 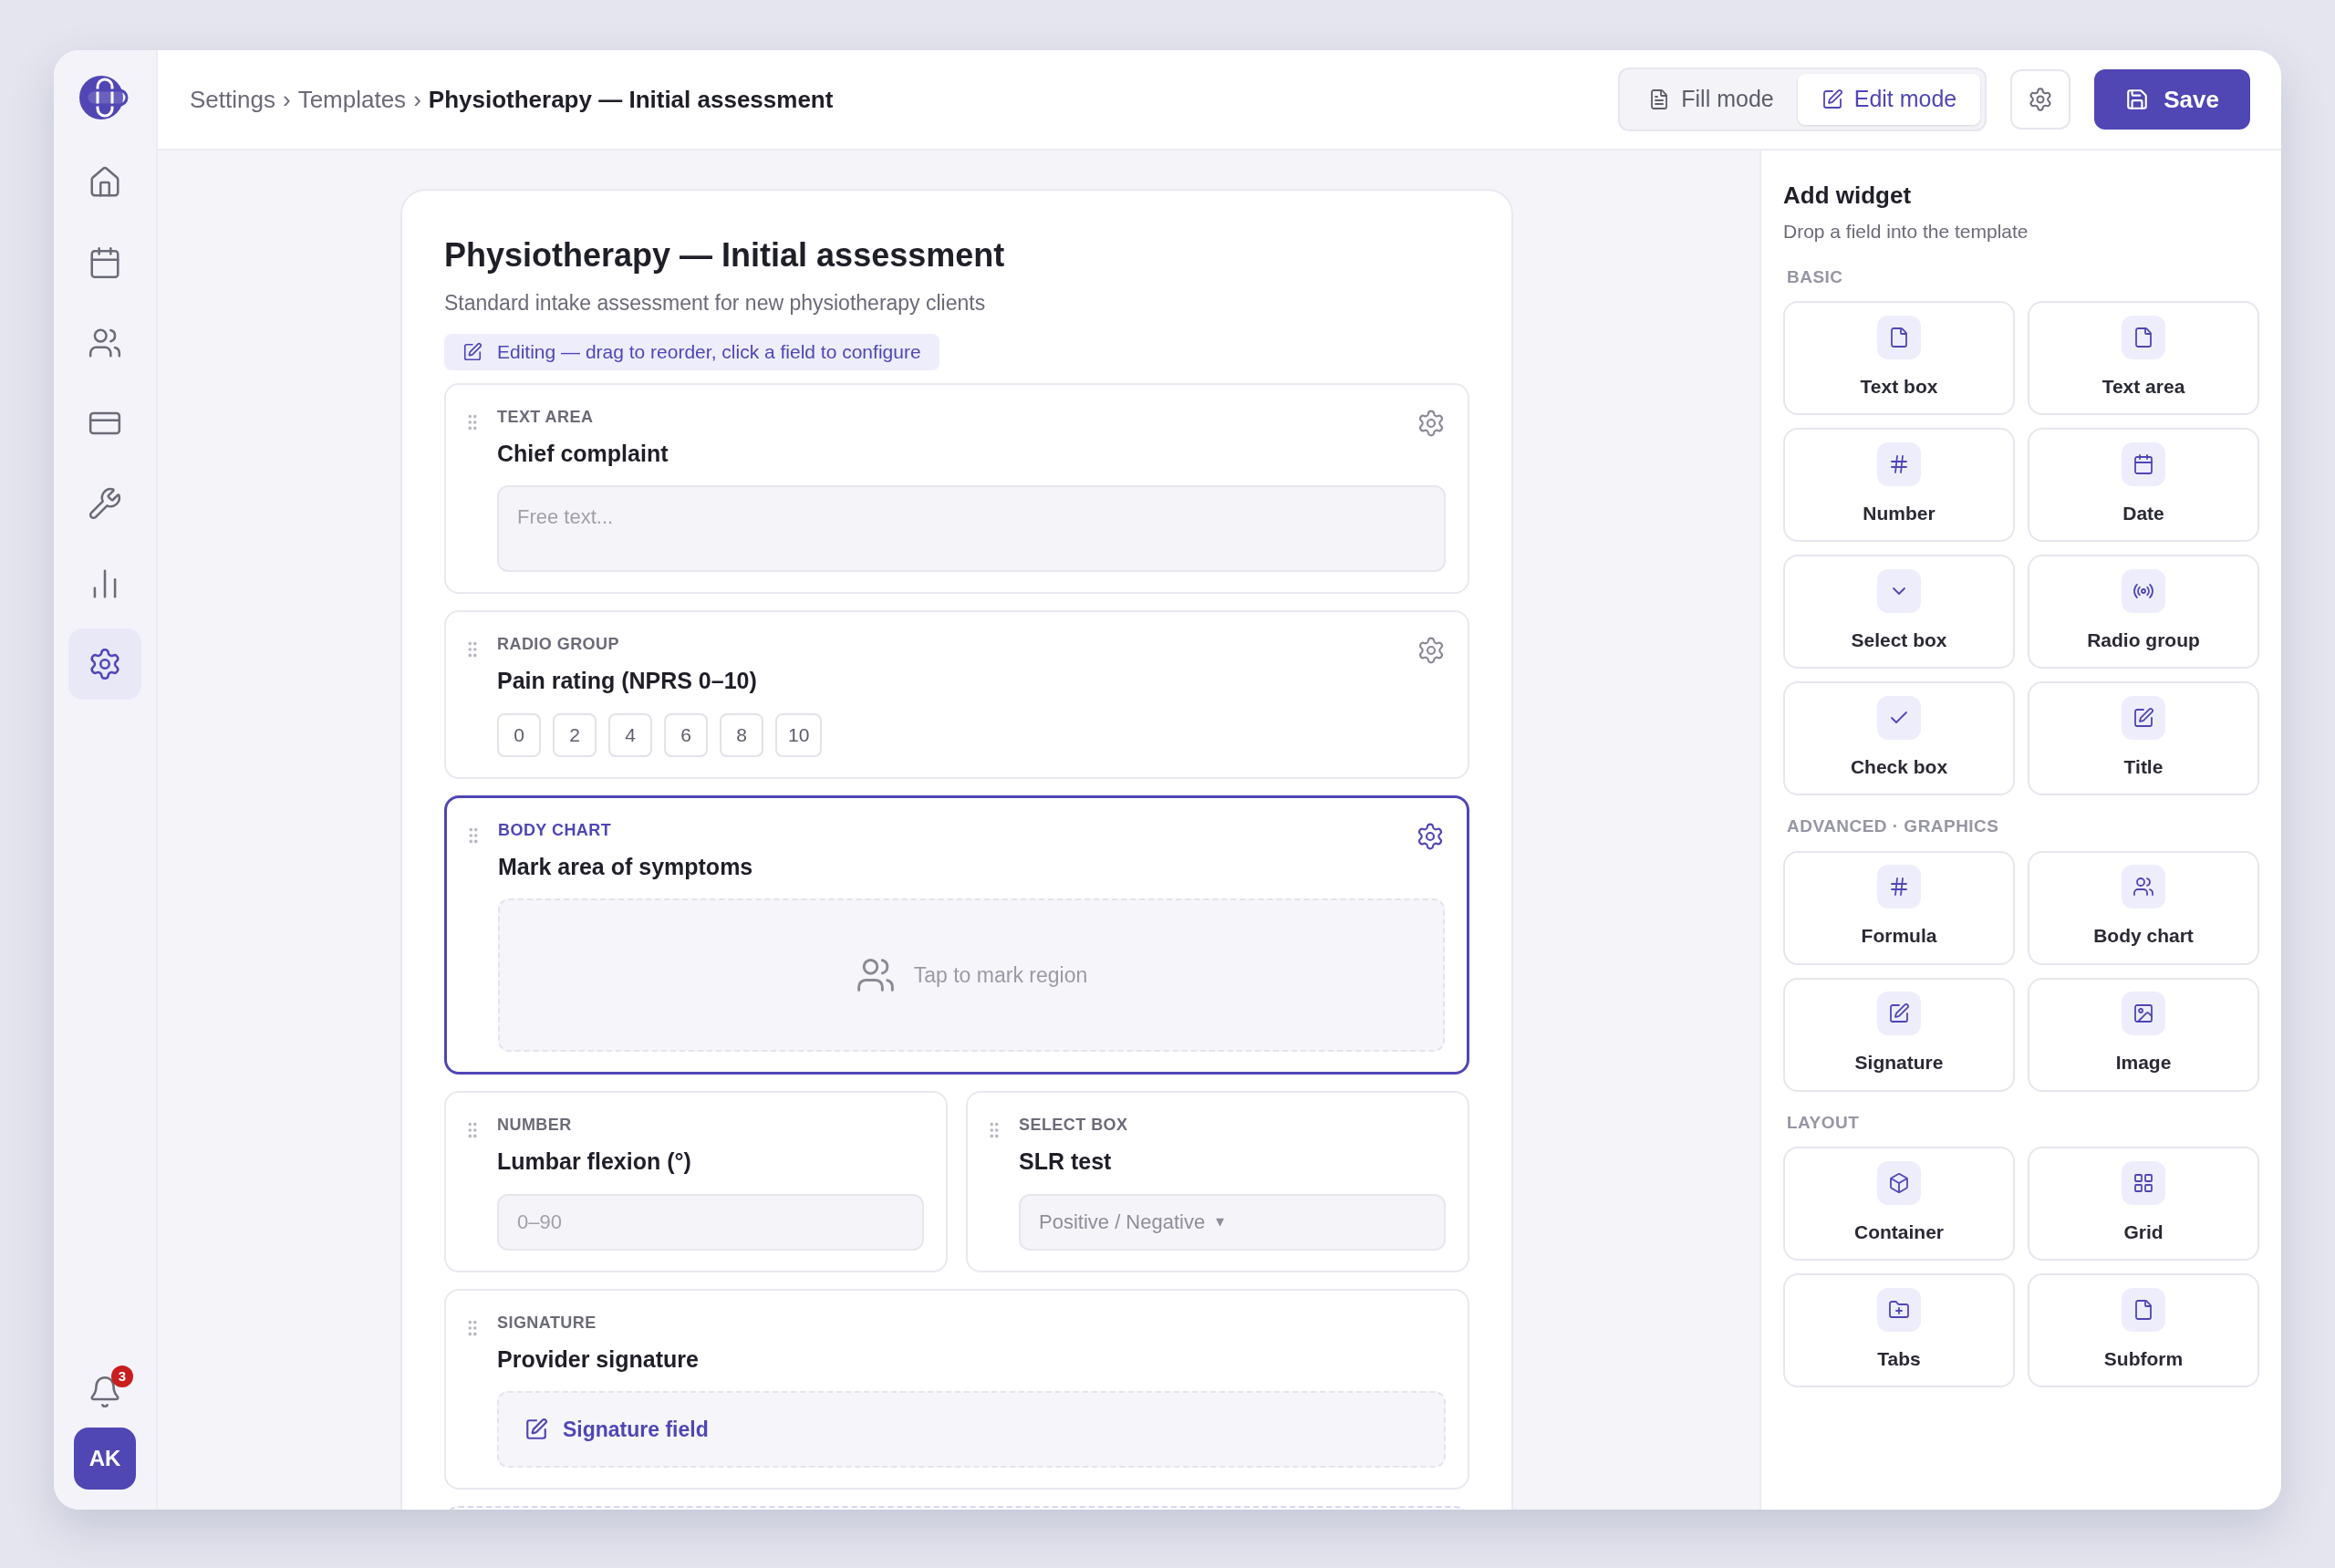 I want to click on widget-tile: Formula, so click(x=1899, y=907).